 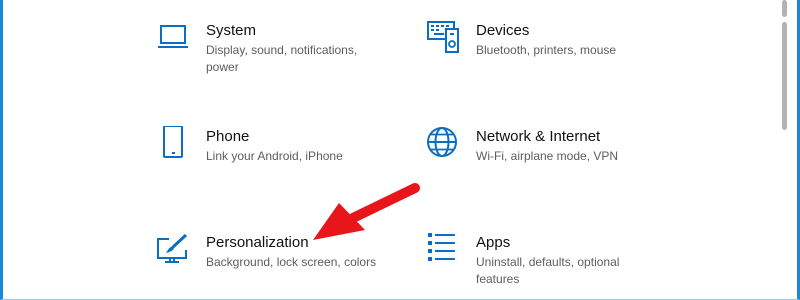 I want to click on scrollbar-thumb, so click(x=784, y=76).